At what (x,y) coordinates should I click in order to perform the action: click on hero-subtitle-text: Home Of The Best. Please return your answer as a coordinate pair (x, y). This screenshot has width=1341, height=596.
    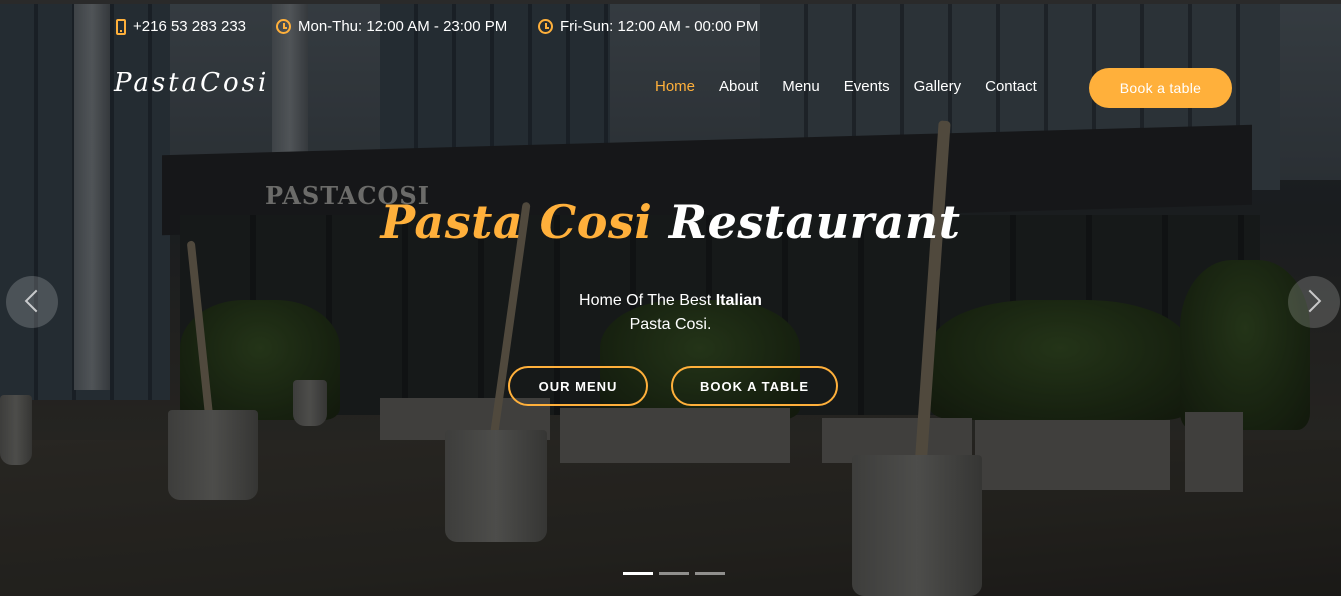
    Looking at the image, I should click on (647, 300).